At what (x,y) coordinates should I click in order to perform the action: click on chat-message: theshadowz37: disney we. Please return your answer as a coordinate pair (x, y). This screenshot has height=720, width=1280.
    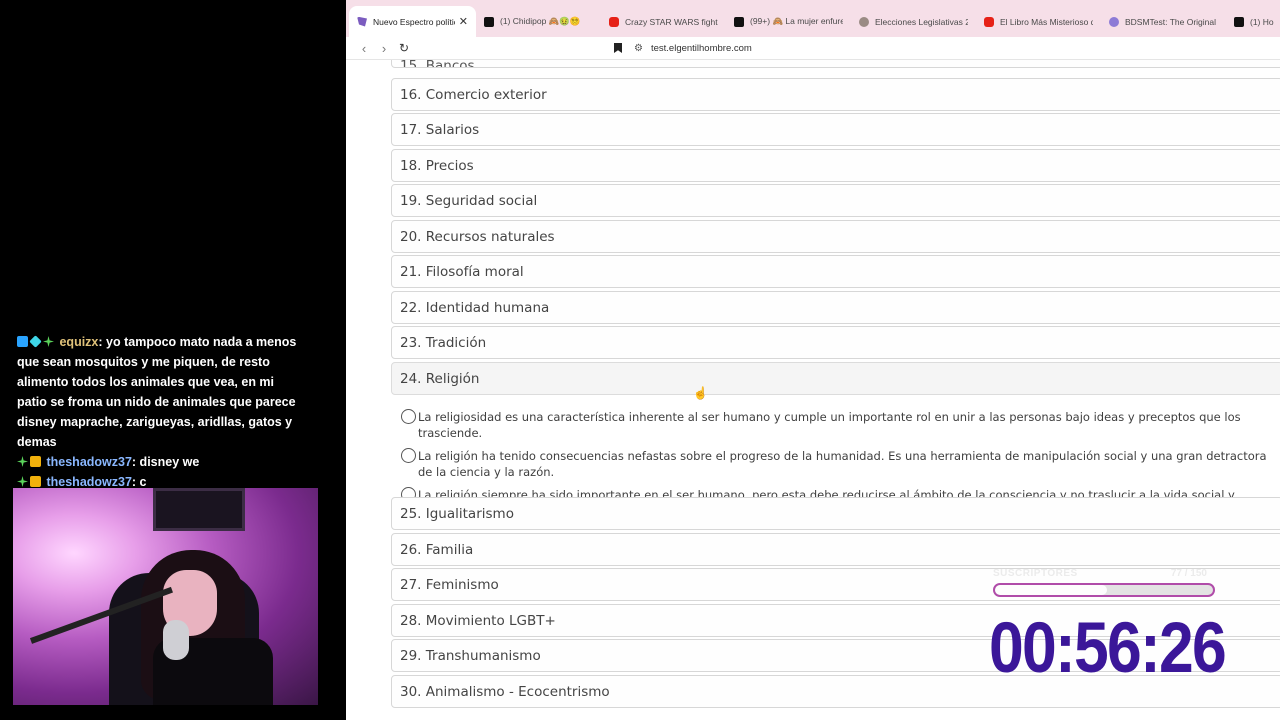
    Looking at the image, I should click on (173, 462).